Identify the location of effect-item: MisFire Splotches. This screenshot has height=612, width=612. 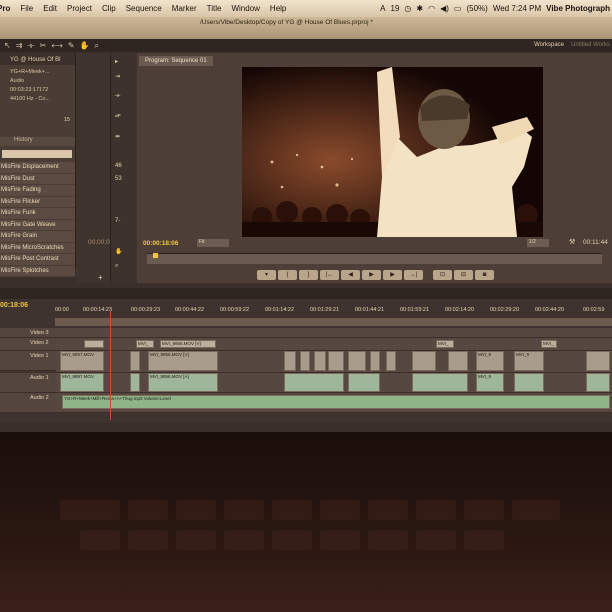
(37, 271).